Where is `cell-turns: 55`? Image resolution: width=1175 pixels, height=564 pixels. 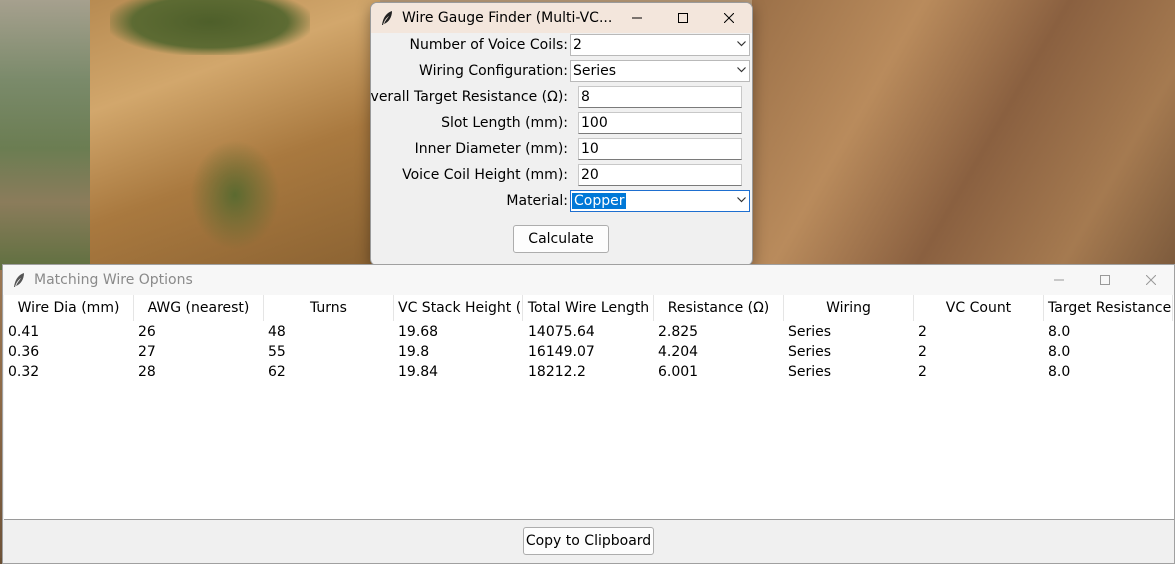
cell-turns: 55 is located at coordinates (277, 352).